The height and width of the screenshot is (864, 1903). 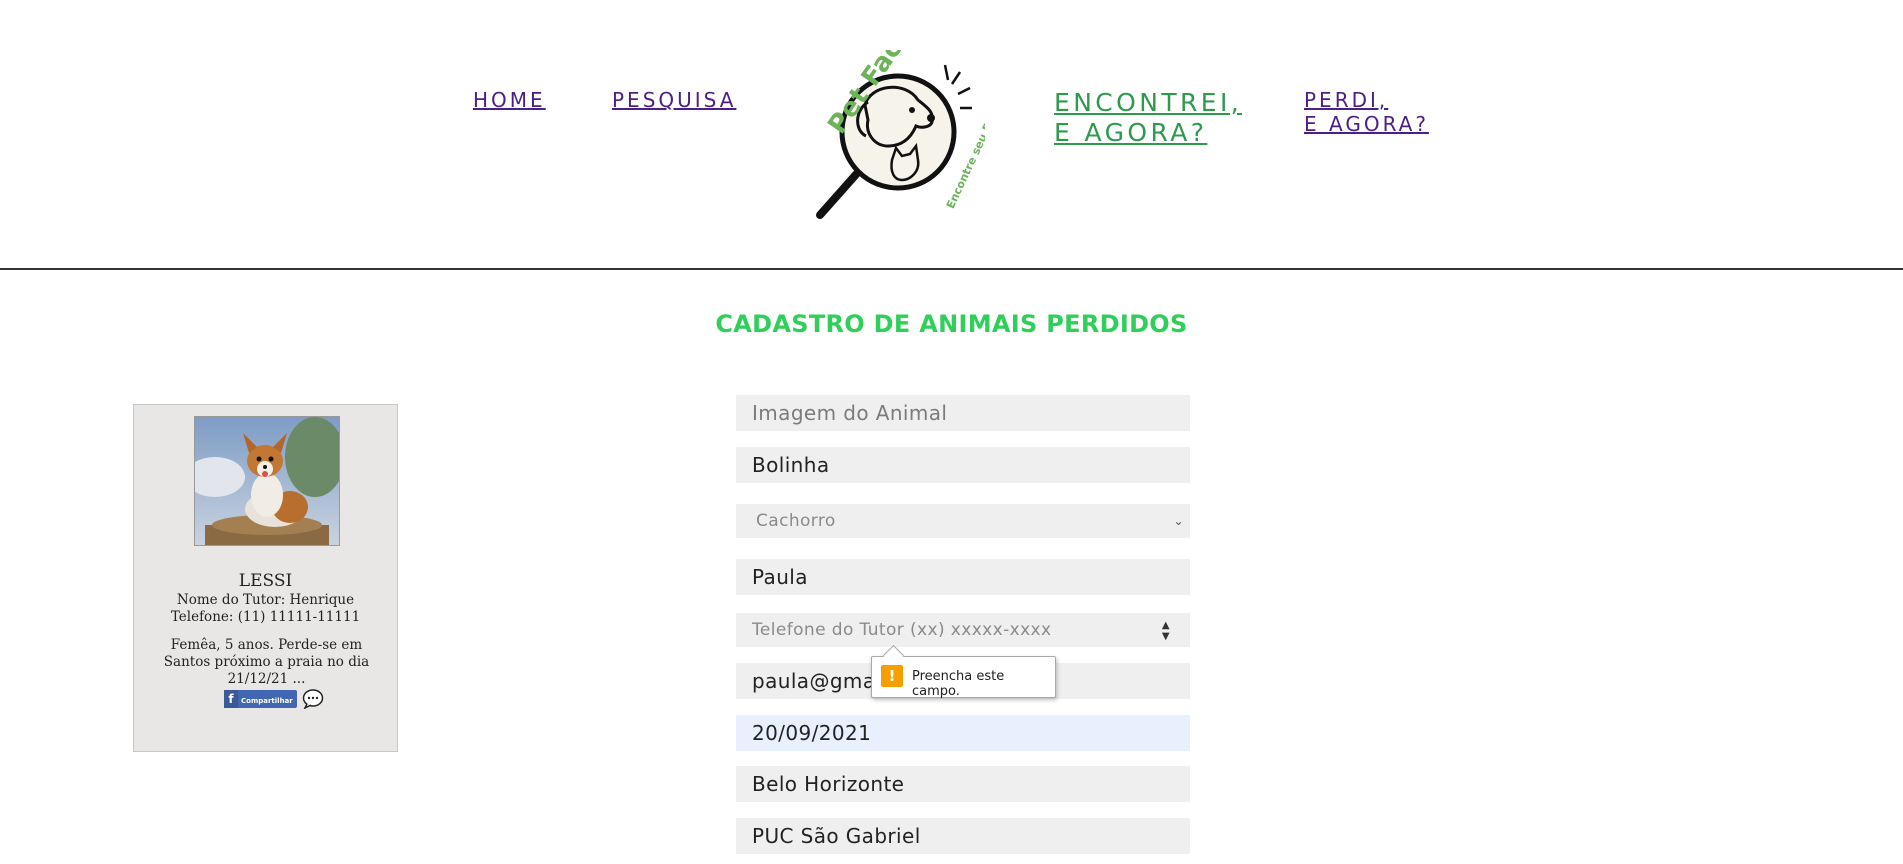 I want to click on facebook-share-button: f Compartilhar, so click(x=260, y=699).